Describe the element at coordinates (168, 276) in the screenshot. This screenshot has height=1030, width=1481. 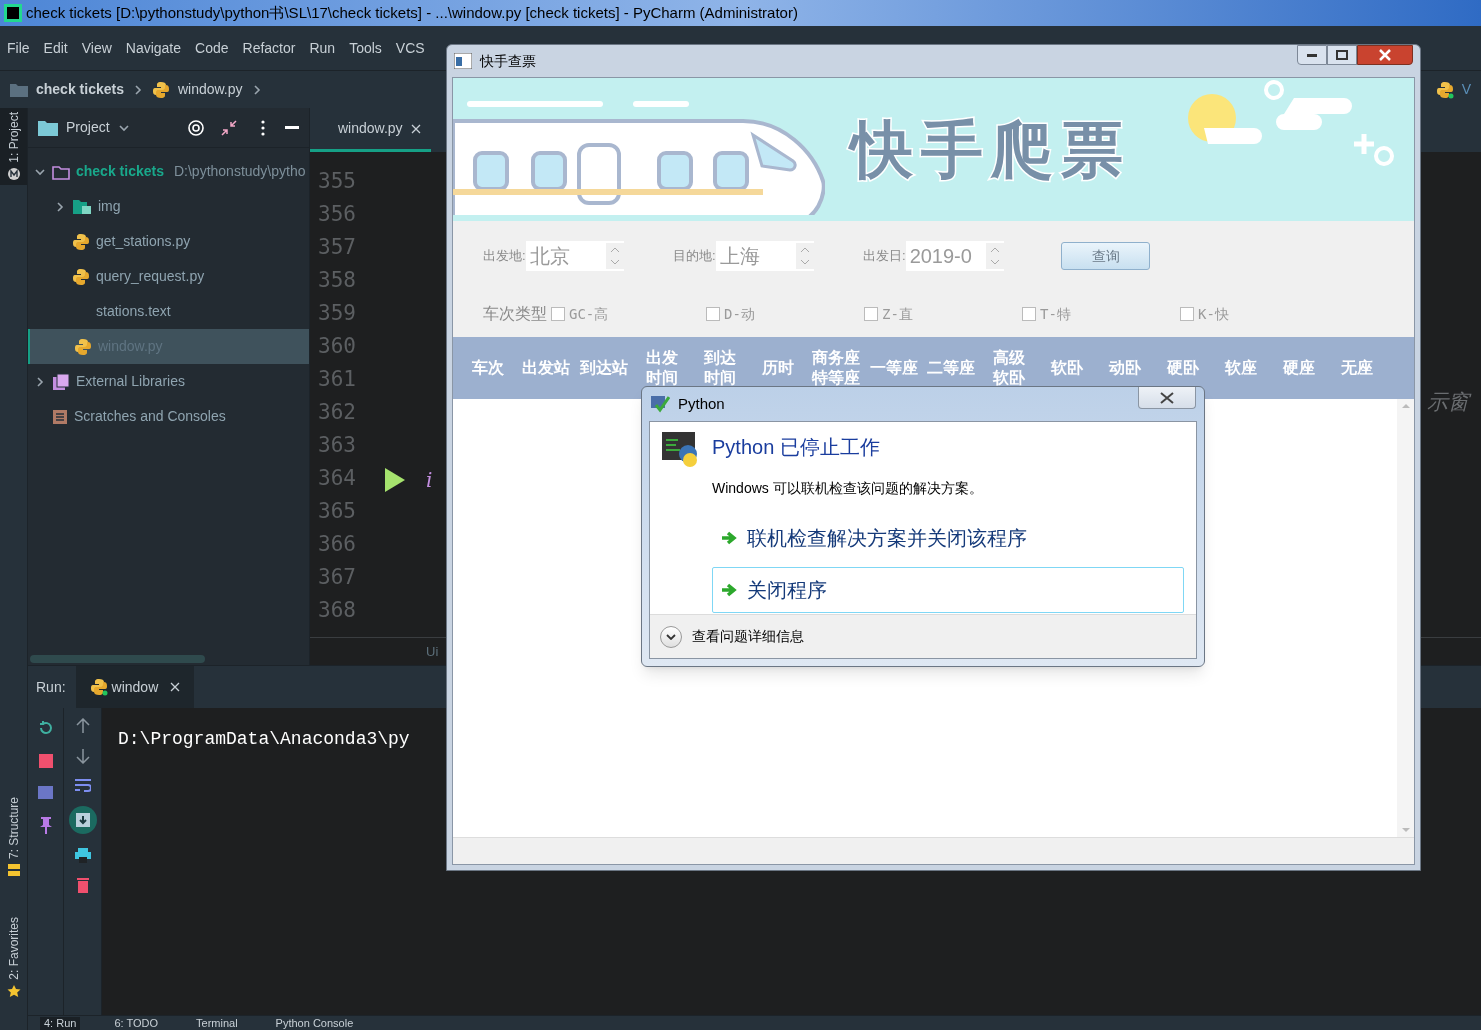
I see `tree-item: query_request.py` at that location.